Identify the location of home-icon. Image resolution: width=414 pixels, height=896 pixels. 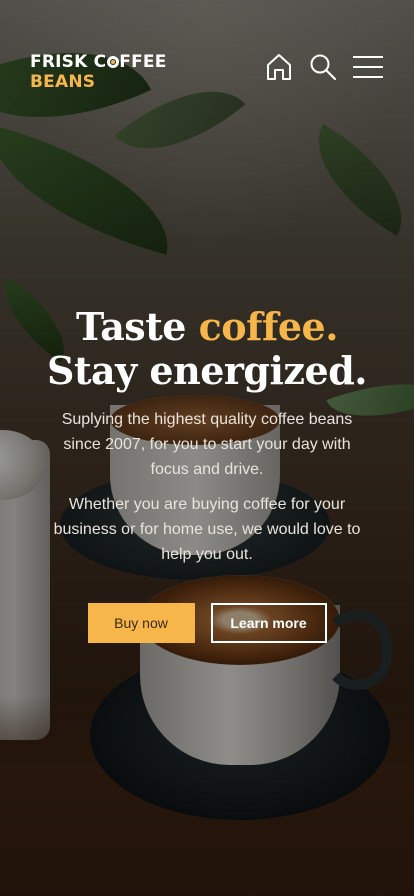
(279, 67).